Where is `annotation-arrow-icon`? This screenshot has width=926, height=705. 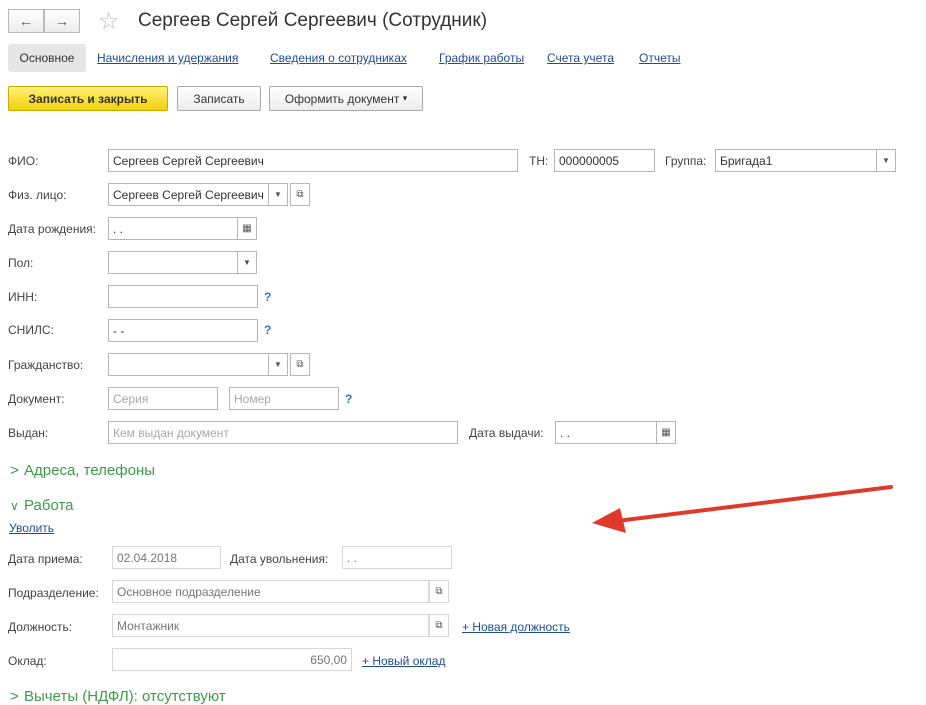 annotation-arrow-icon is located at coordinates (742, 509).